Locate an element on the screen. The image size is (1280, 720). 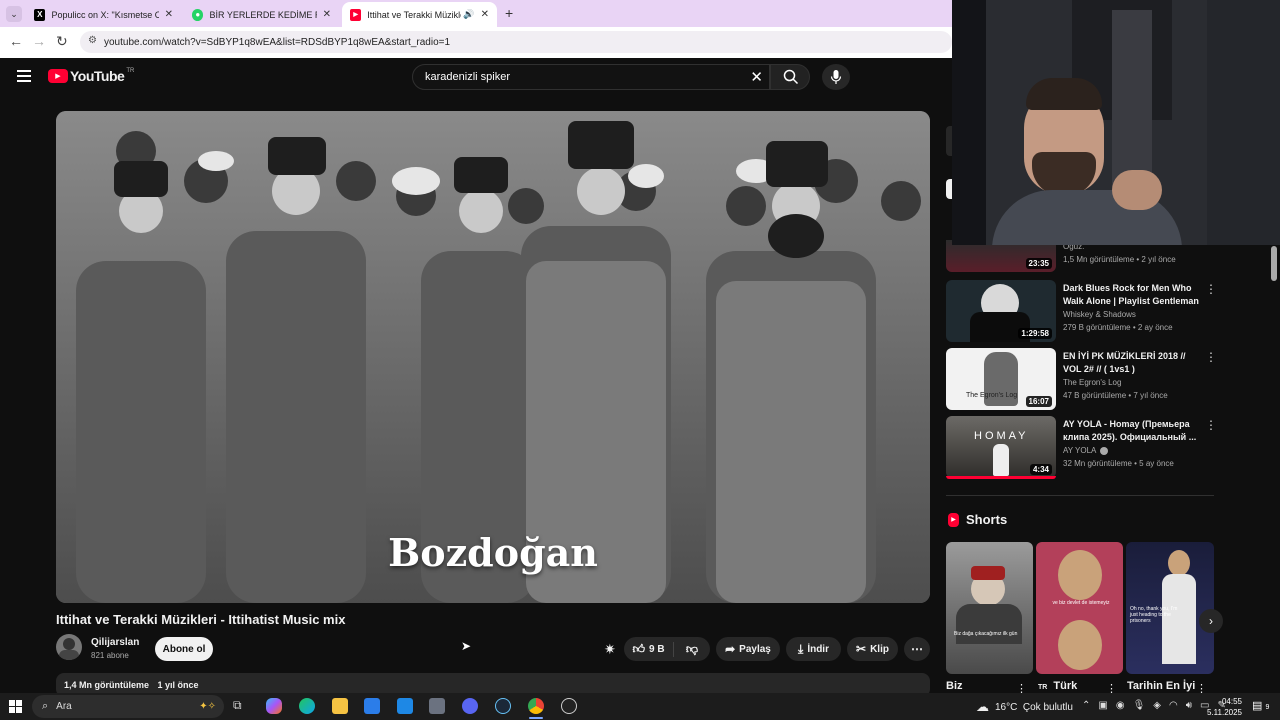
more-actions-button: ⋯ is located at coordinates (917, 649).